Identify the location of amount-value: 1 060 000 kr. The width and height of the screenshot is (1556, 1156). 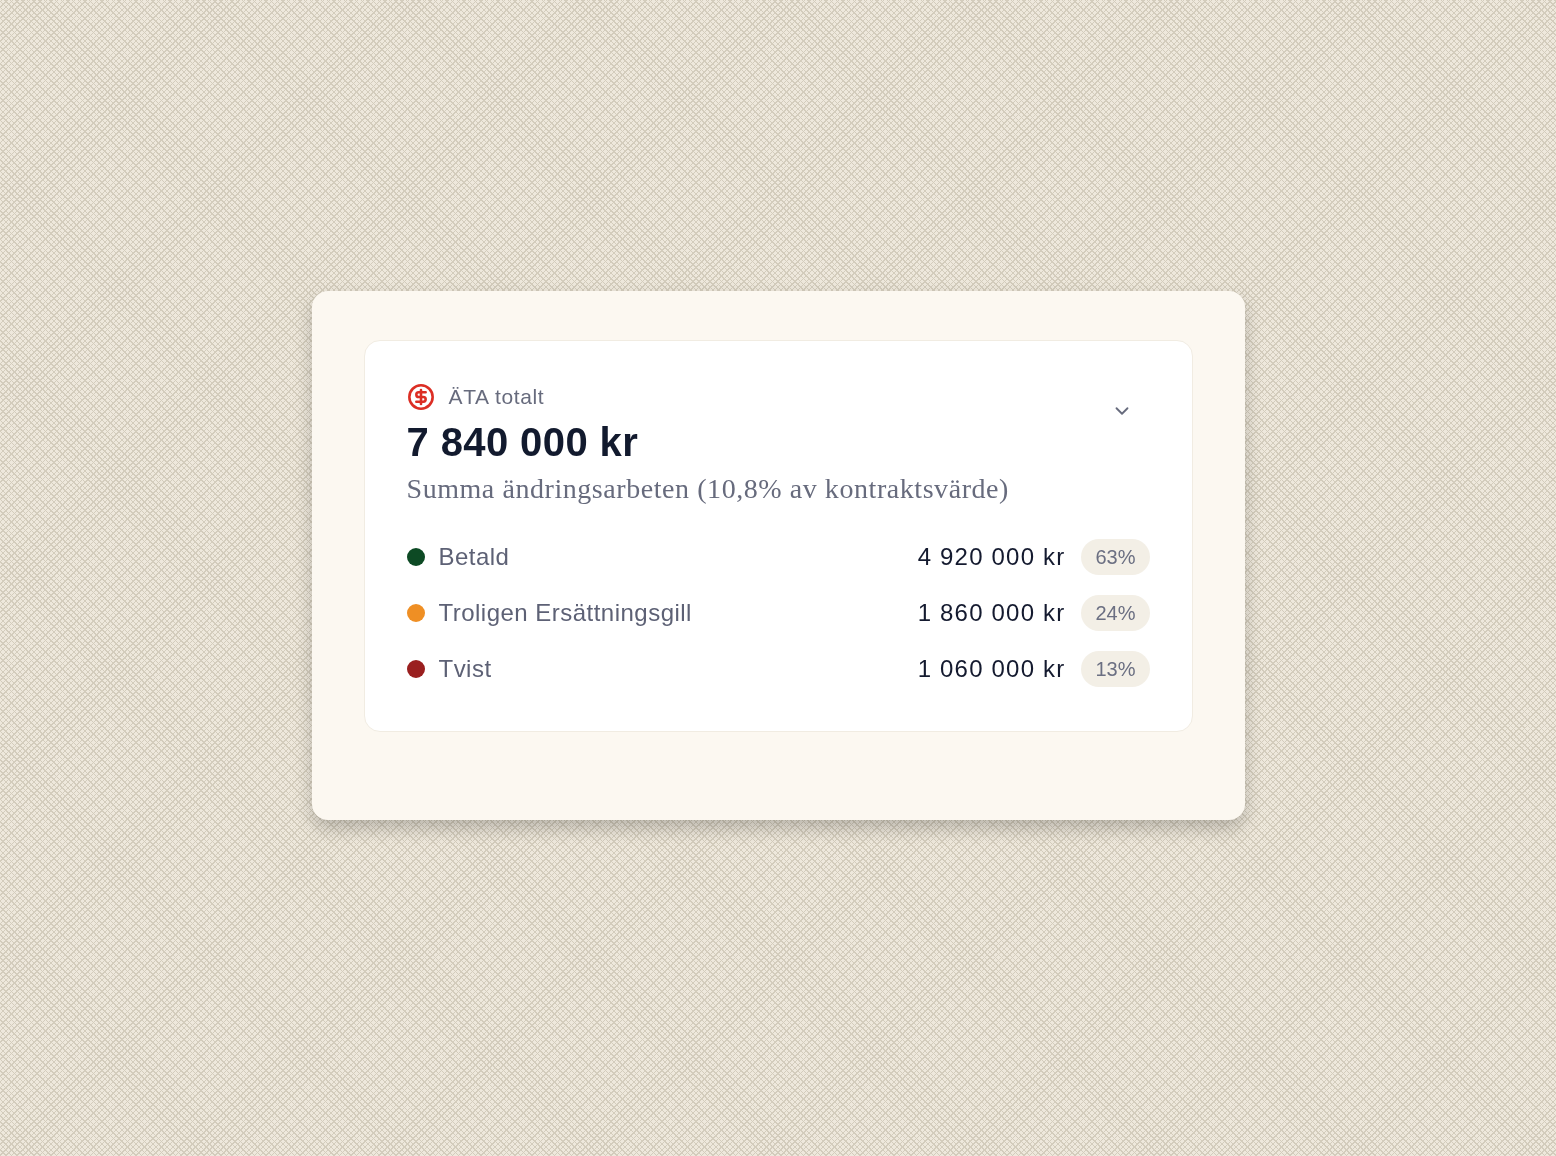
(991, 668).